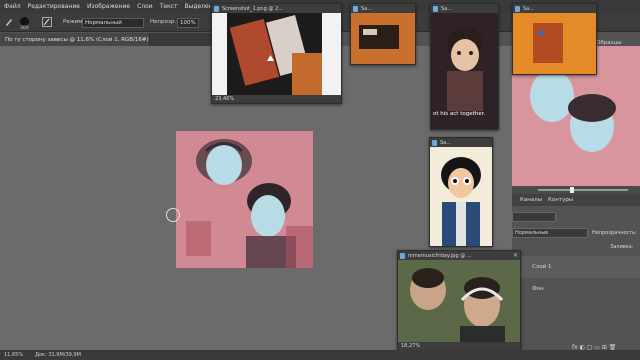 The width and height of the screenshot is (640, 360). What do you see at coordinates (459, 114) in the screenshot?
I see `subtitle-caption: ot his act together.` at bounding box center [459, 114].